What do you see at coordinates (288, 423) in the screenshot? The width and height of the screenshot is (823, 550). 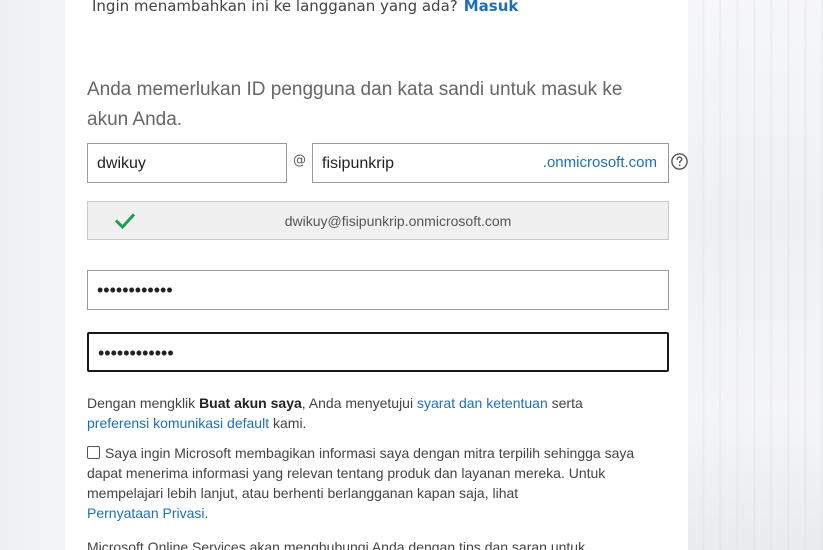 I see `terms-suffix: kami.` at bounding box center [288, 423].